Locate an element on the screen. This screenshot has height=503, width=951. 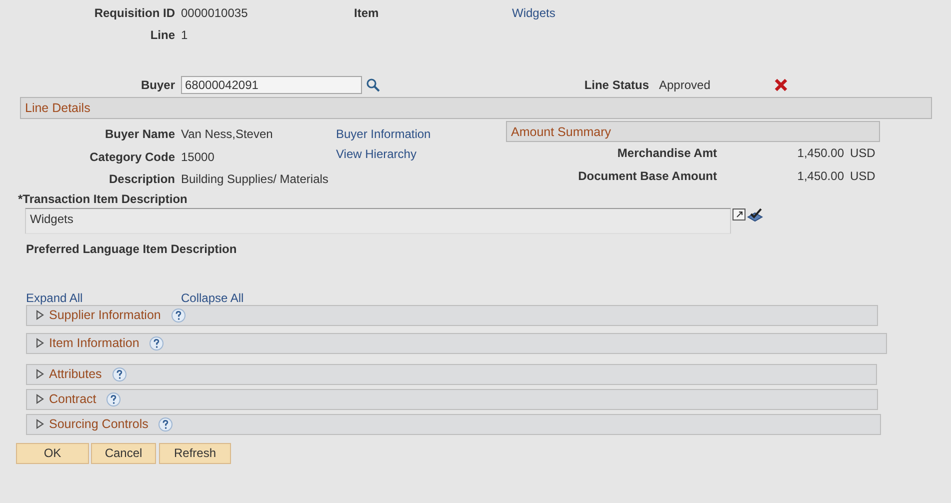
field-value: 1 is located at coordinates (184, 35).